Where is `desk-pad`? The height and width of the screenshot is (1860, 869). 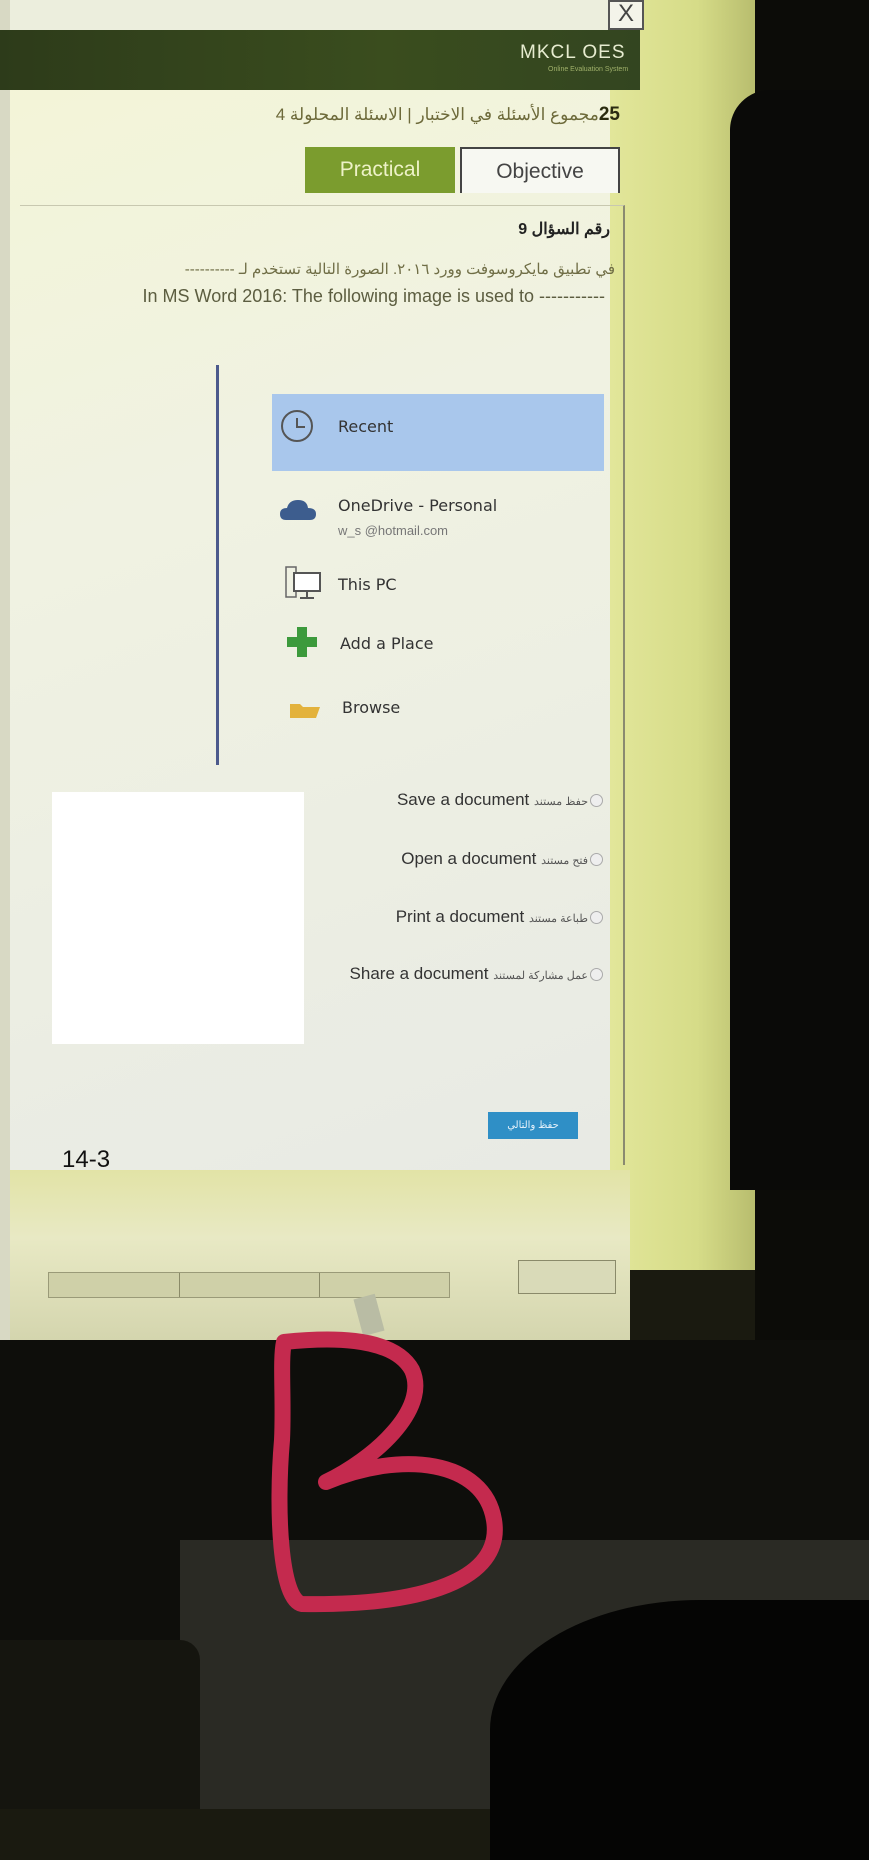 desk-pad is located at coordinates (100, 1724).